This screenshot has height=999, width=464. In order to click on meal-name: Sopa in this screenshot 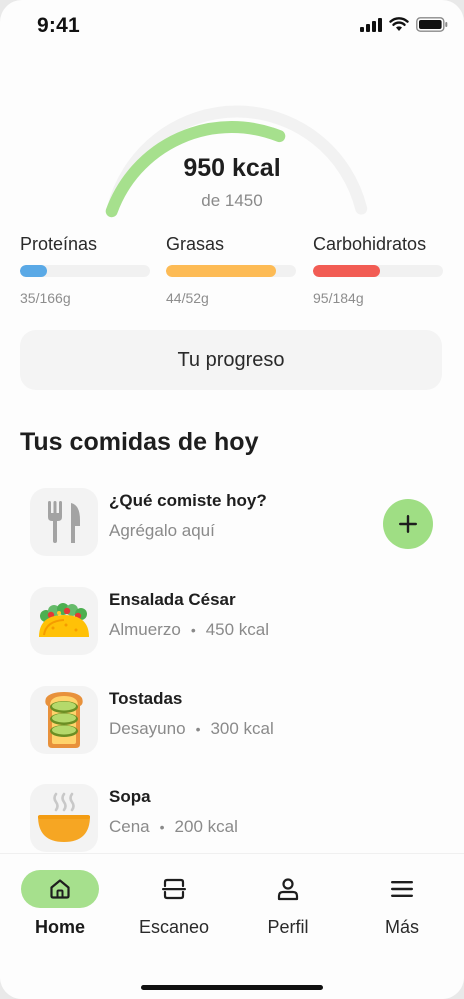, I will do `click(130, 796)`.